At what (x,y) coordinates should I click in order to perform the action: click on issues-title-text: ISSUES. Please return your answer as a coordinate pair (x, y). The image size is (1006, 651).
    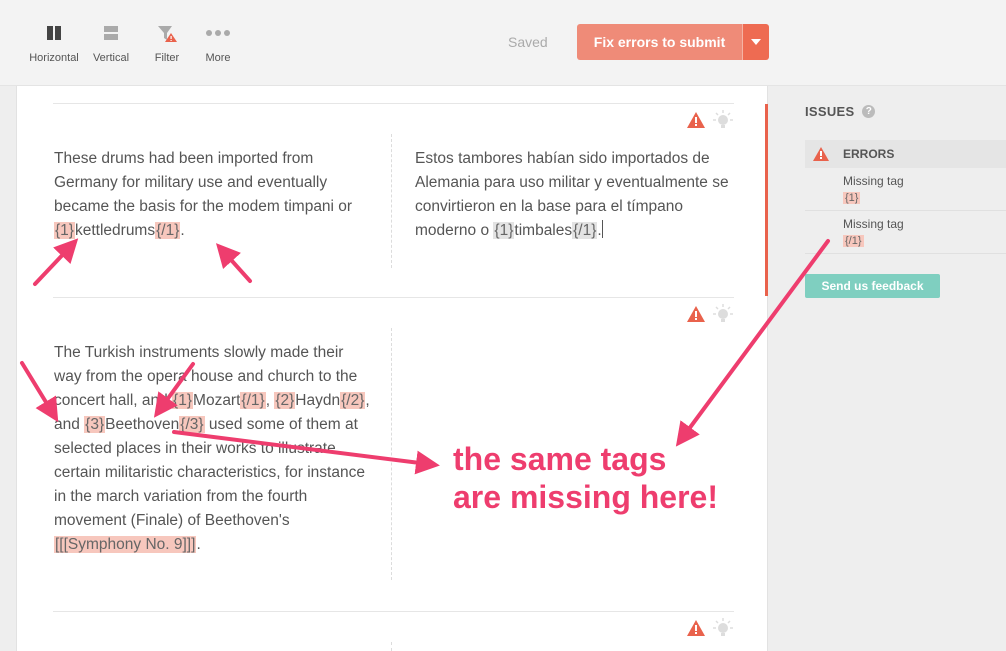
    Looking at the image, I should click on (830, 111).